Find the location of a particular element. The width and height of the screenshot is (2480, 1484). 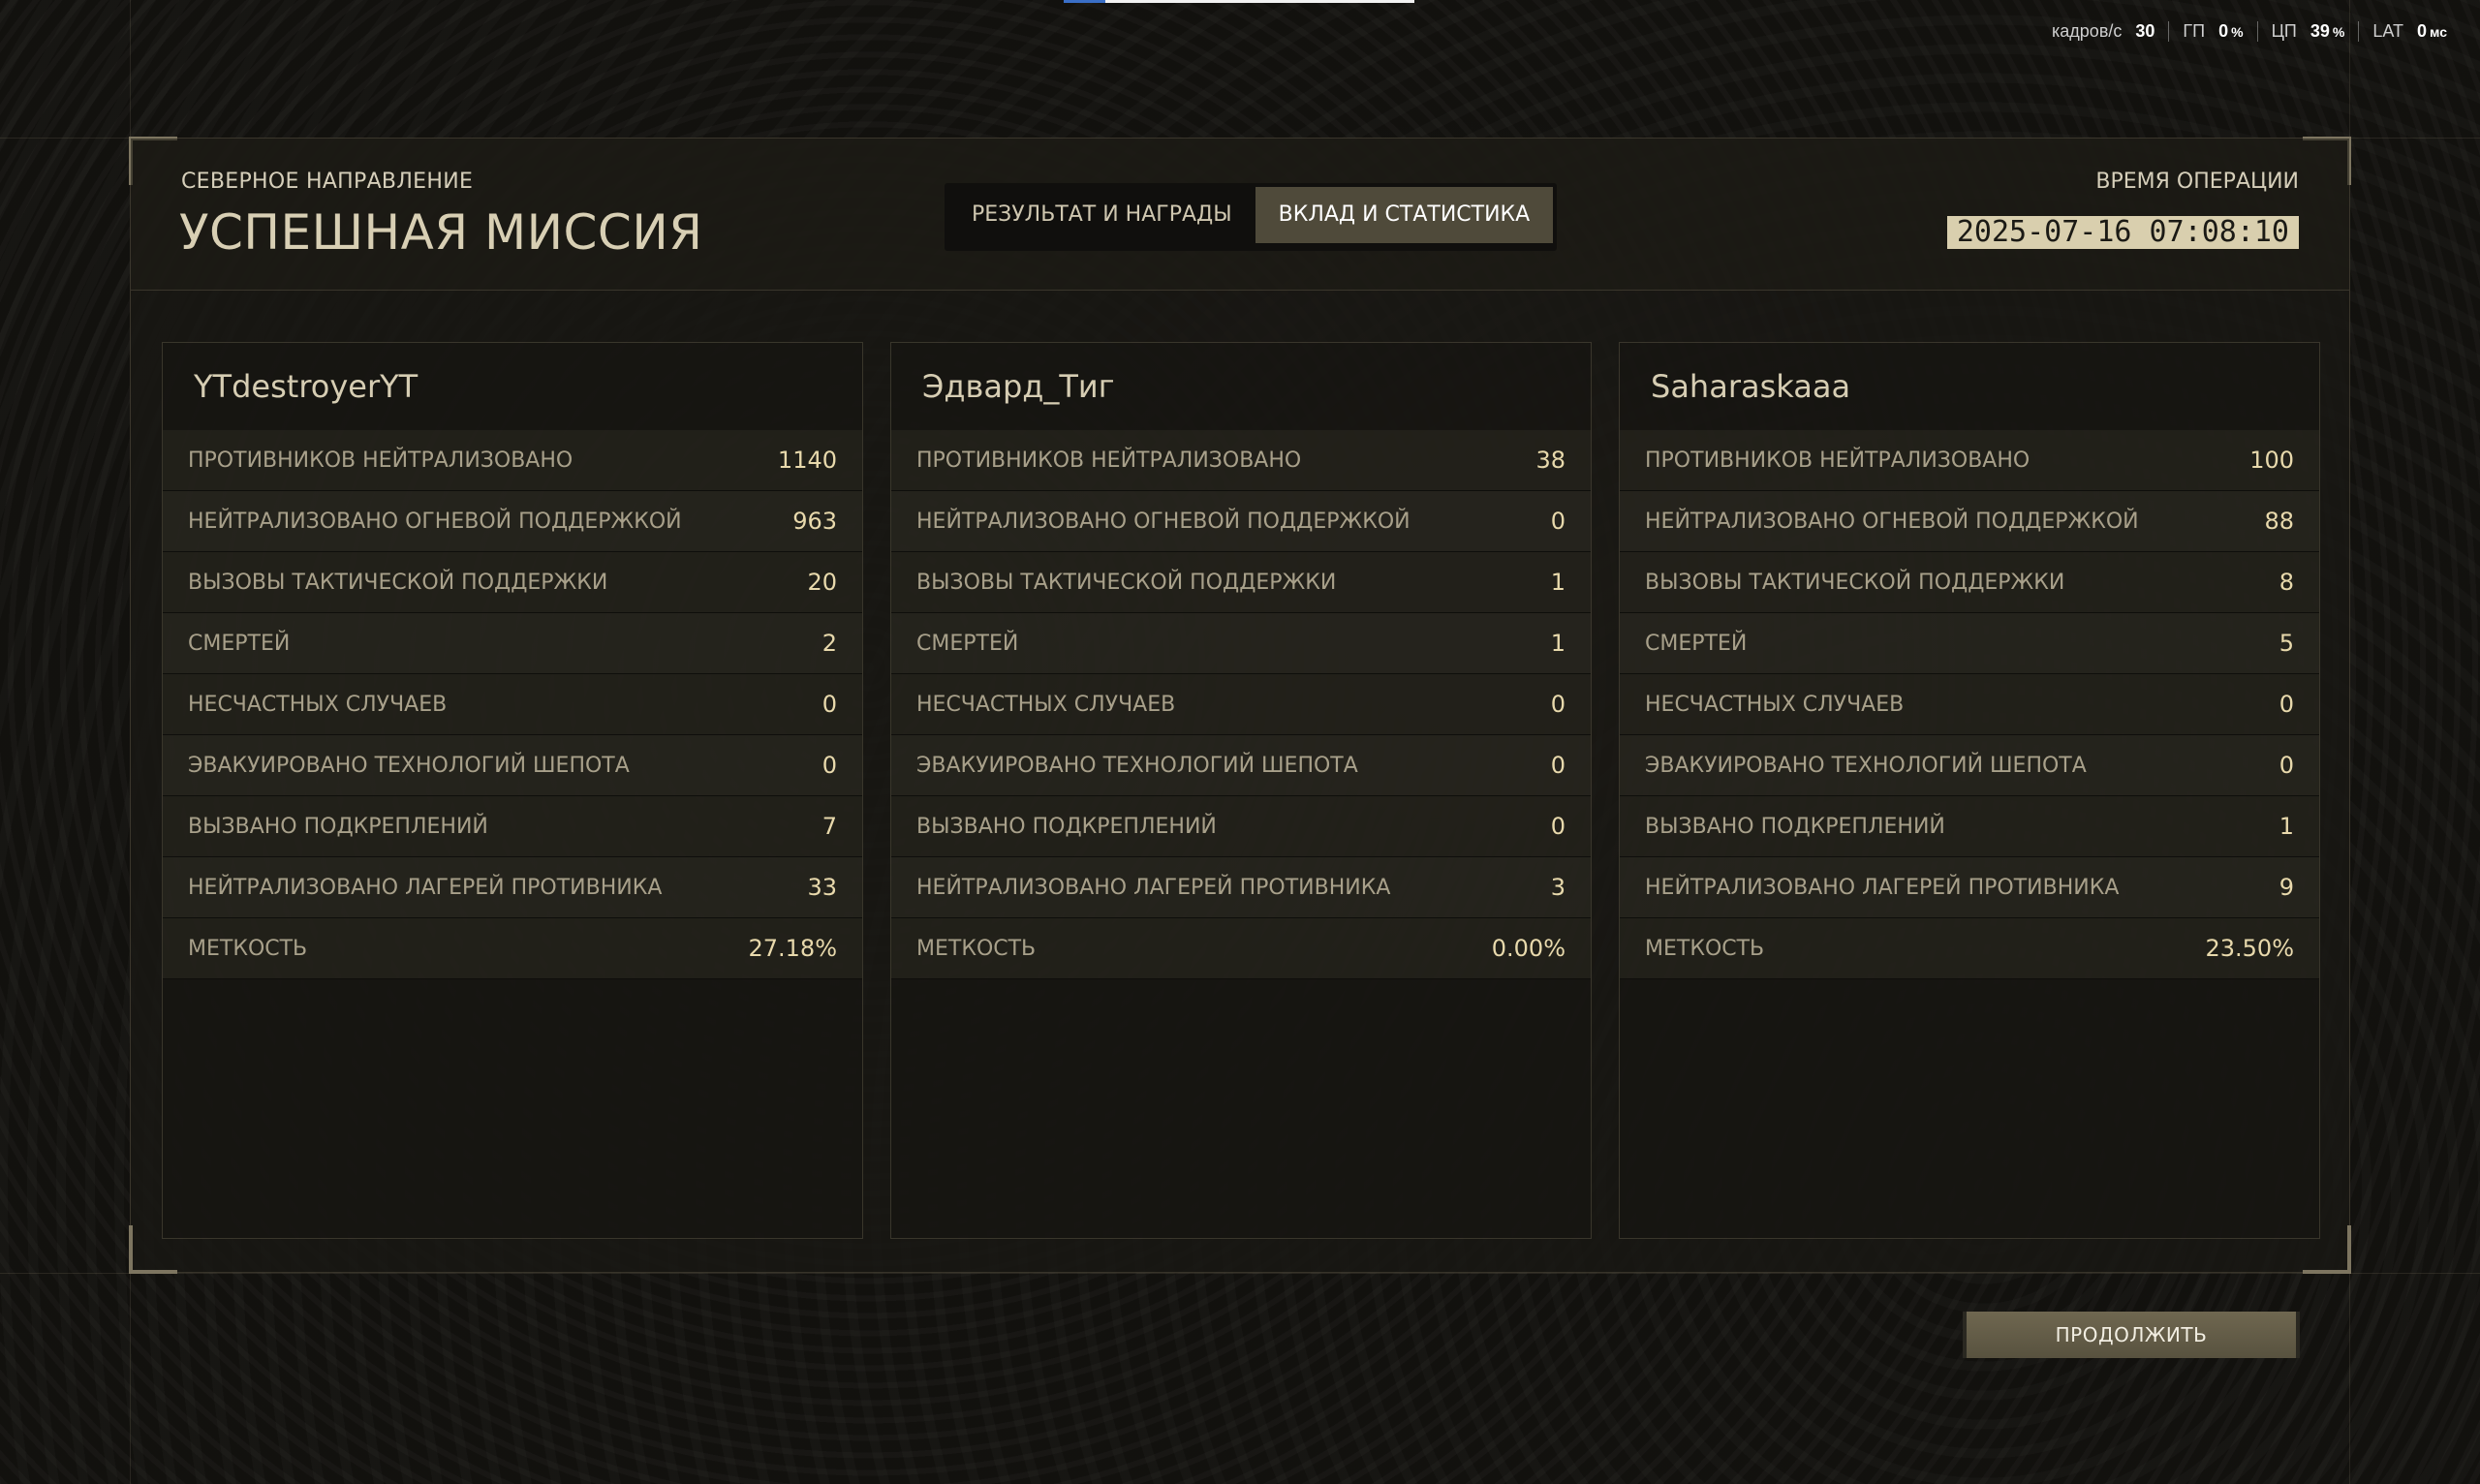

perf-gpu: ГП 0 % is located at coordinates (2212, 31).